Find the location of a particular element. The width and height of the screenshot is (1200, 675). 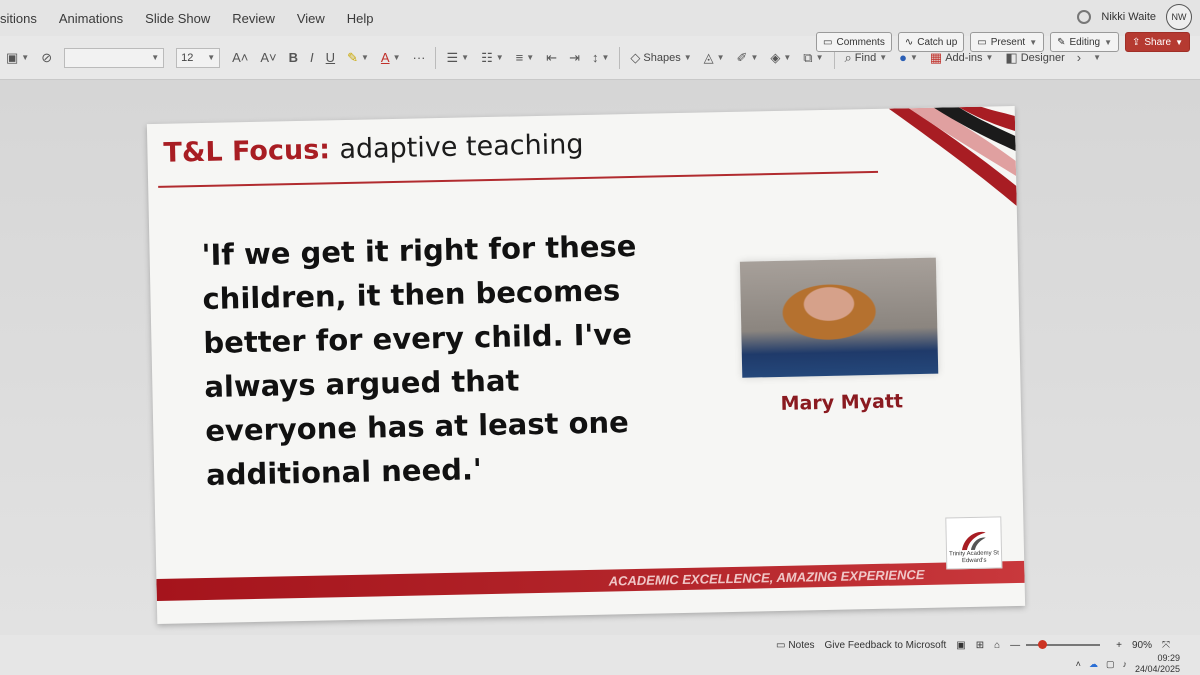

pen-icon: ✐ is located at coordinates (742, 57).